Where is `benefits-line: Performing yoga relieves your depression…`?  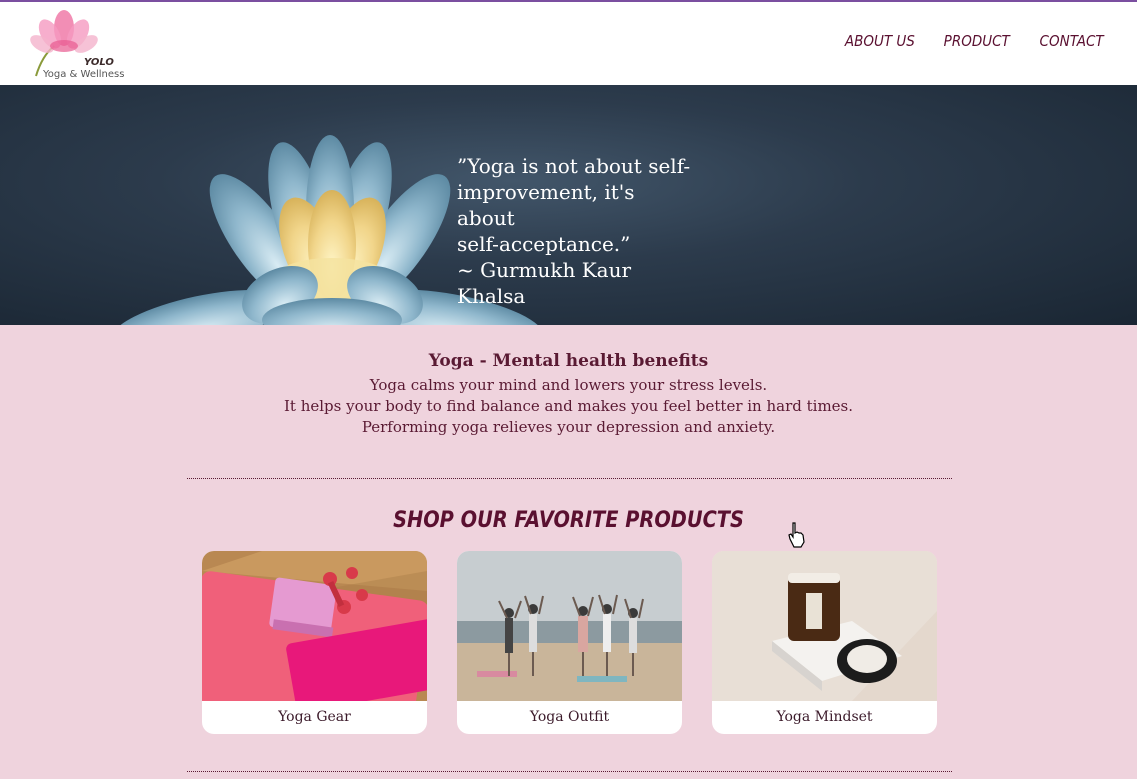 benefits-line: Performing yoga relieves your depression… is located at coordinates (568, 427).